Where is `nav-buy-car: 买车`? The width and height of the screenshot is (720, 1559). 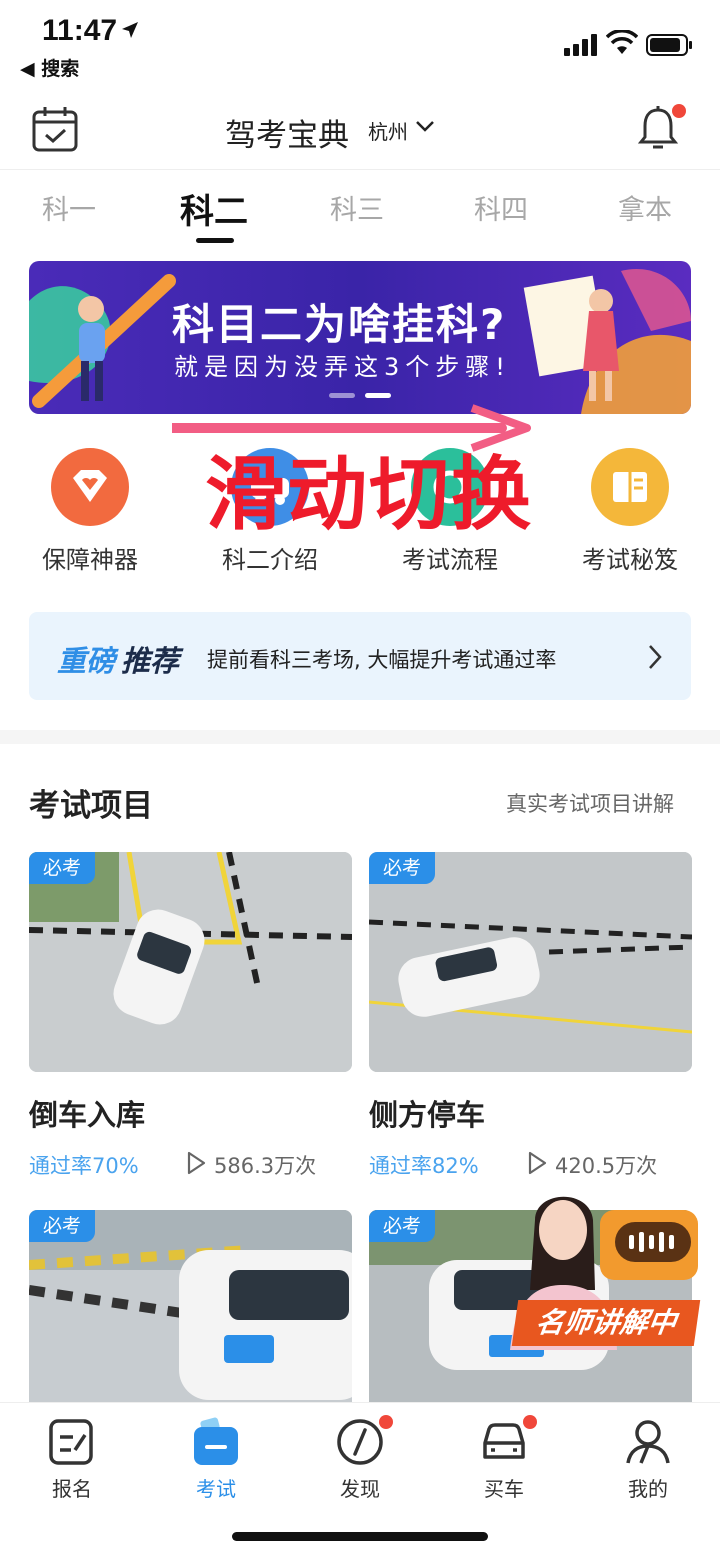
nav-buy-car: 买车 is located at coordinates (504, 1458).